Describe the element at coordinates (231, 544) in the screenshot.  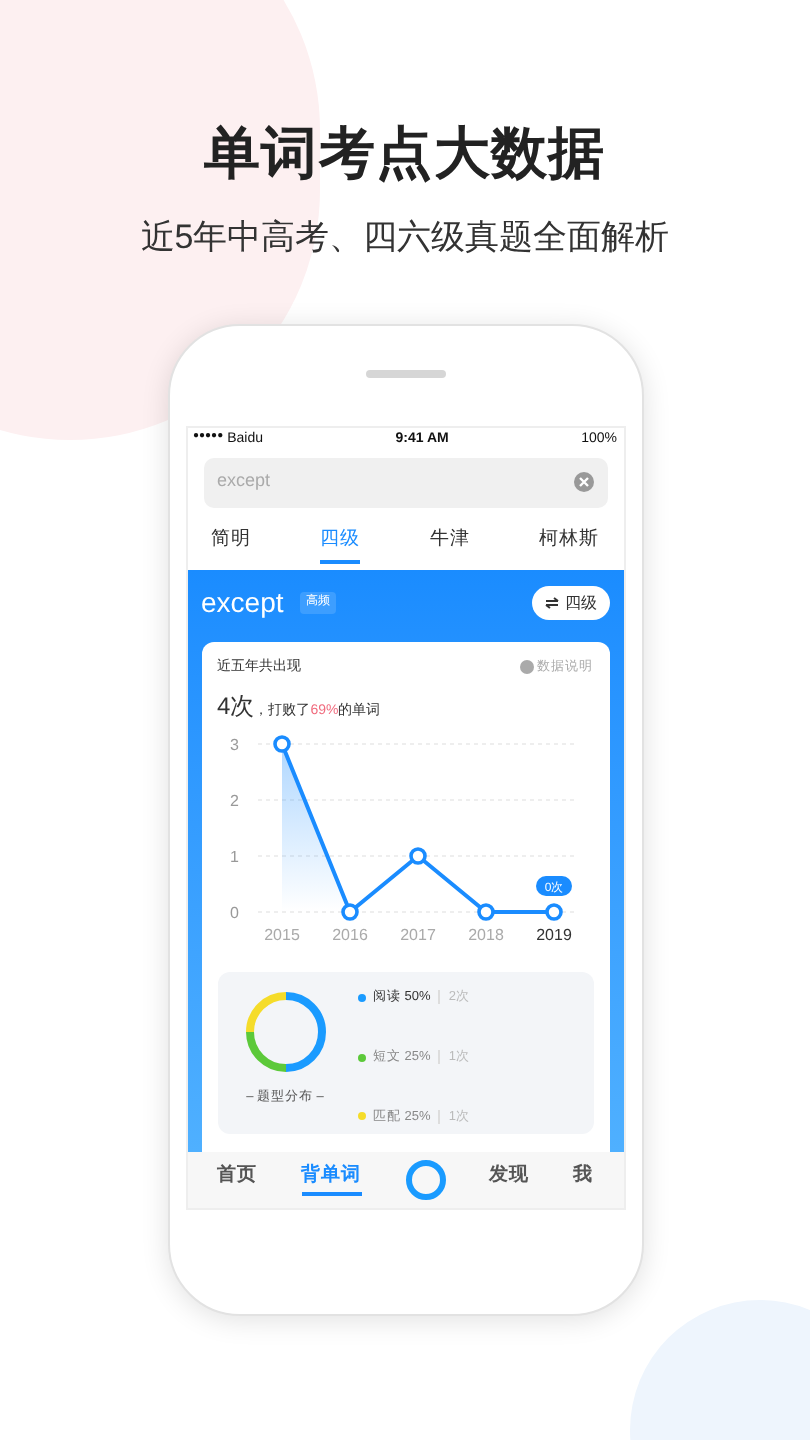
I see `dictionary-tab: 简明` at that location.